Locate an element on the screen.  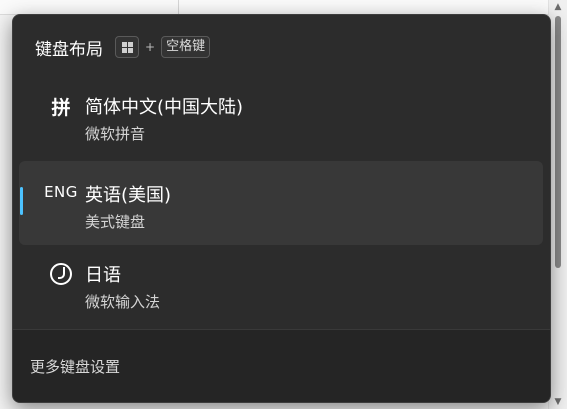
flyout-header: 键盘布局 + 空格键 is located at coordinates (123, 47).